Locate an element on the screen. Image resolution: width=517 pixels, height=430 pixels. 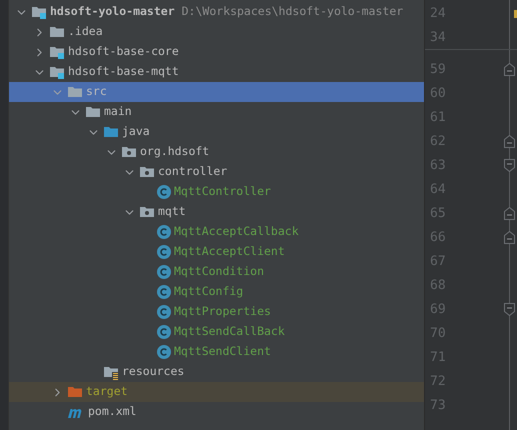
item-name: org.hdsoft is located at coordinates (175, 151).